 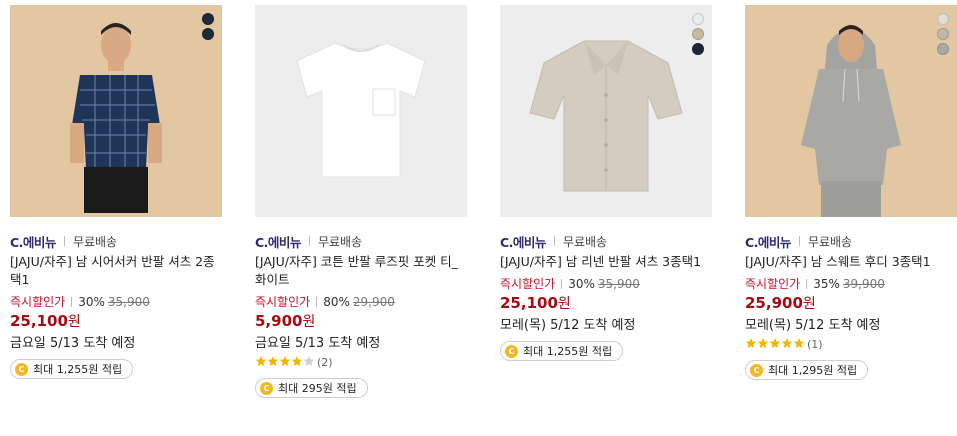 What do you see at coordinates (606, 262) in the screenshot?
I see `product-title: [JAJU/자주] 남 리넨 반팔 셔츠 3종택1` at bounding box center [606, 262].